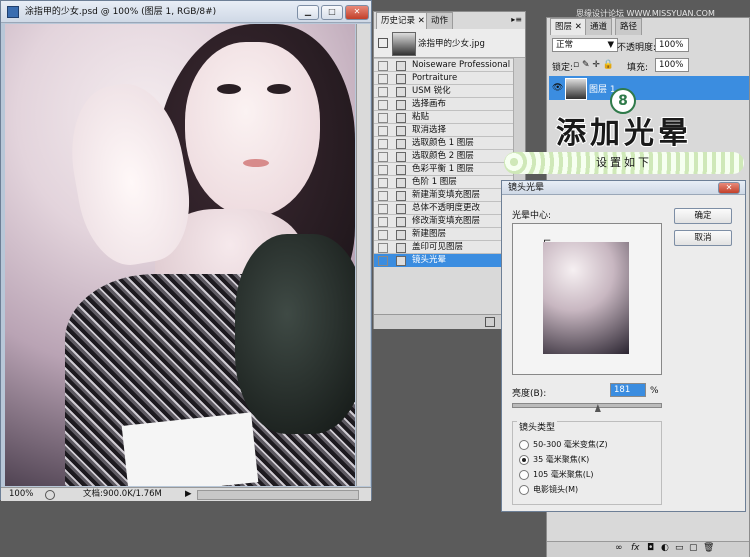 The image size is (750, 557). What do you see at coordinates (448, 195) in the screenshot?
I see `history-item: 新建渐变填充图层` at bounding box center [448, 195].